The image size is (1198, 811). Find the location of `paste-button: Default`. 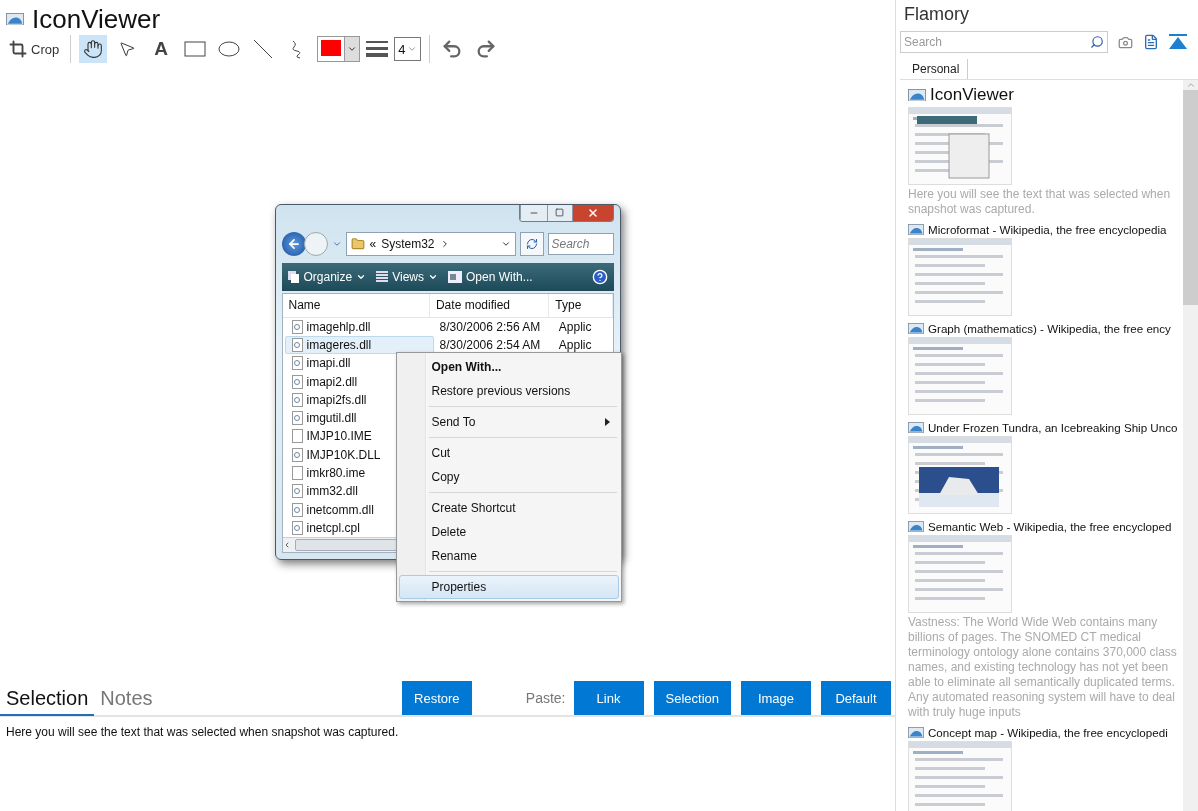

paste-button: Default is located at coordinates (856, 698).